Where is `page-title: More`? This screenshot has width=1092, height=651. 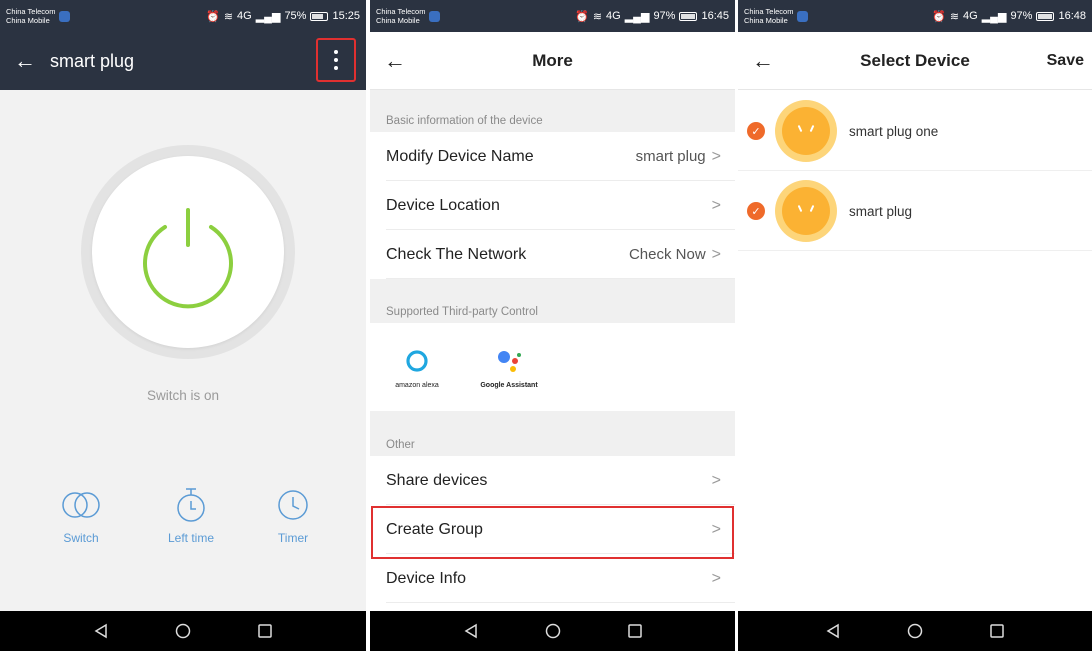
page-title: More is located at coordinates (552, 60).